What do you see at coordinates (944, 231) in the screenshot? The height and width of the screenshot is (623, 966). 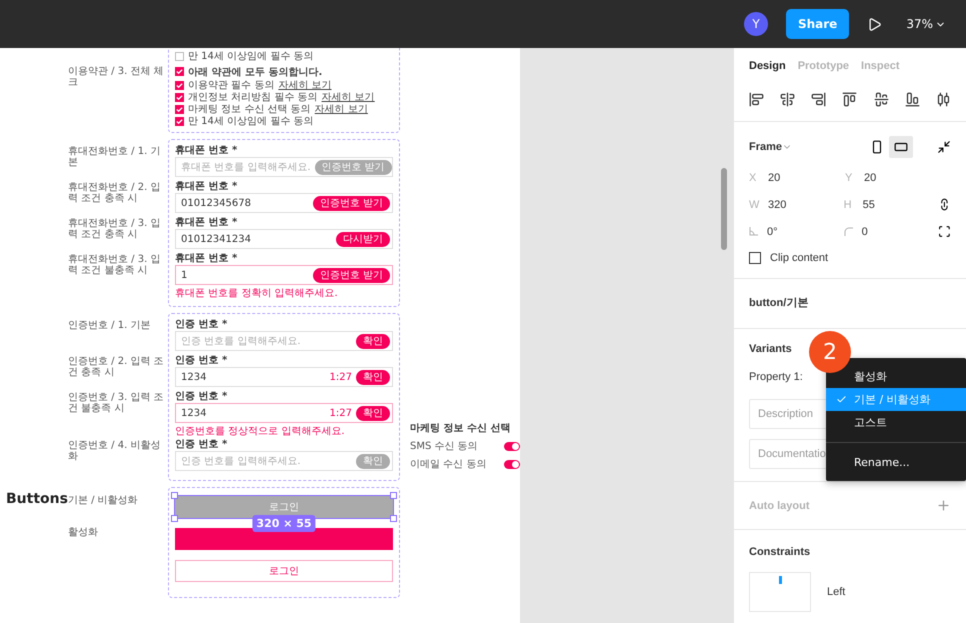 I see `corner-icon` at bounding box center [944, 231].